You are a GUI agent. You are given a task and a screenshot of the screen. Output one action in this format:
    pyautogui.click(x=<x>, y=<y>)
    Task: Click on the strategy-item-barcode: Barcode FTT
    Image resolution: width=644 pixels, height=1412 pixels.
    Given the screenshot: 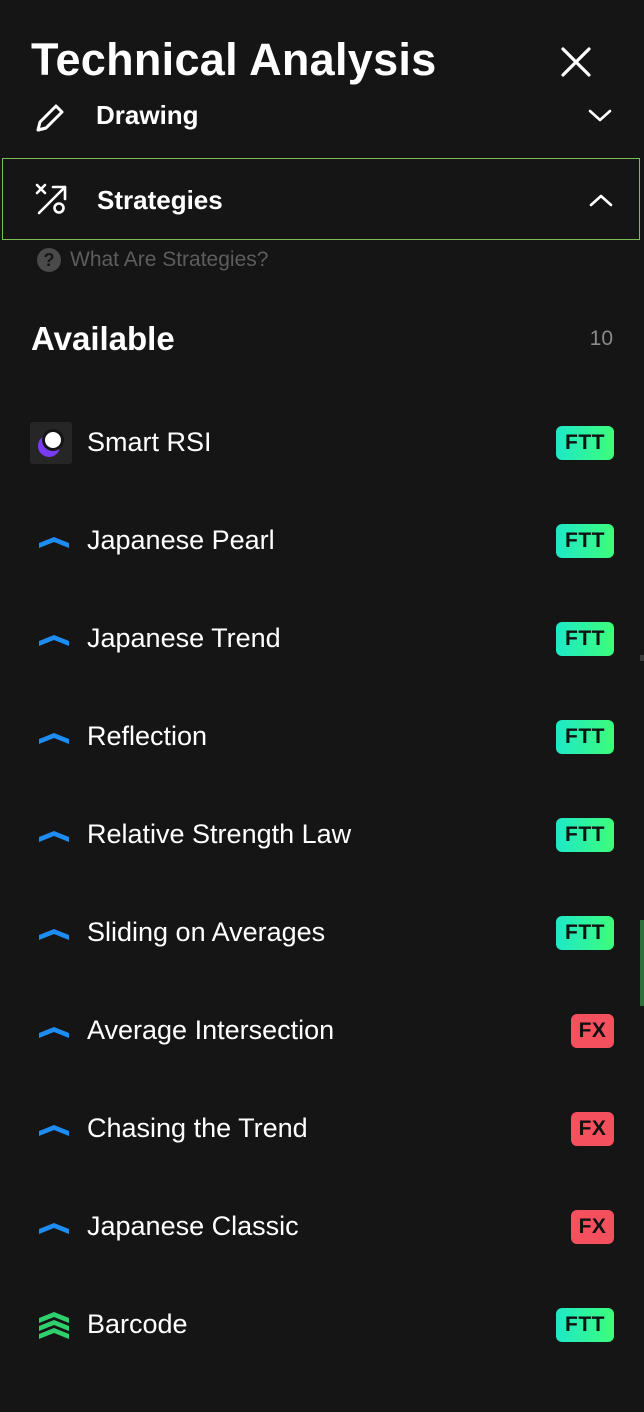 What is the action you would take?
    pyautogui.click(x=322, y=1325)
    